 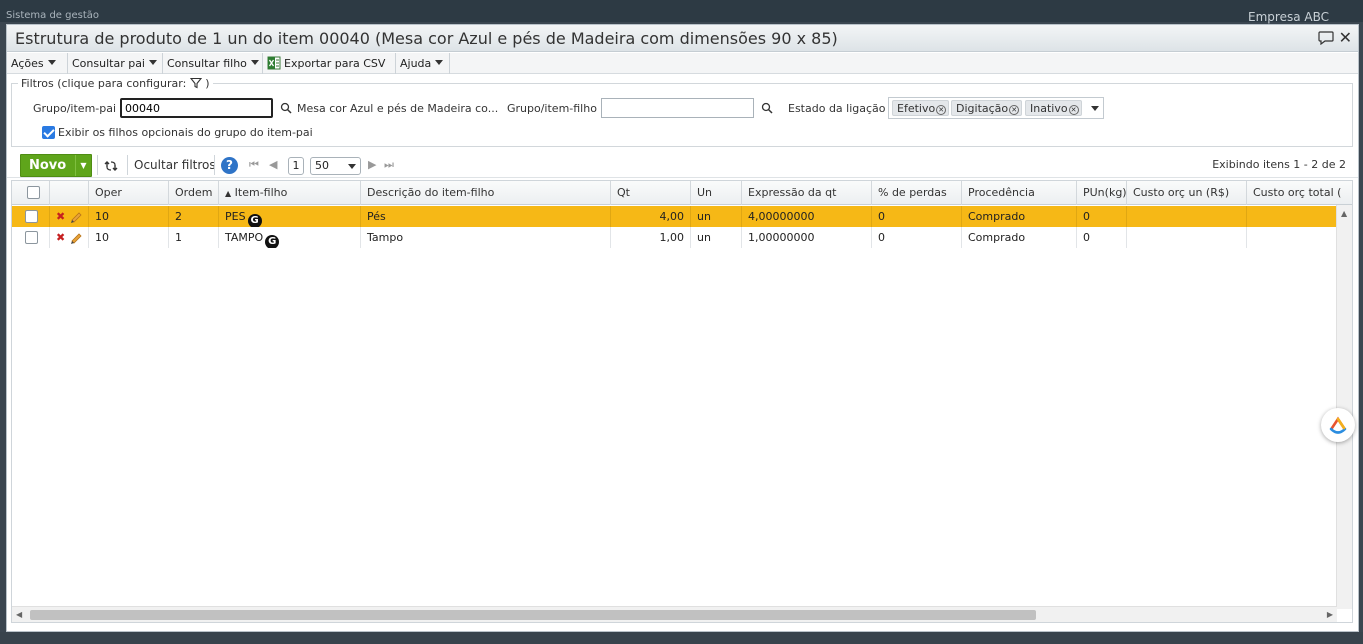 What do you see at coordinates (115, 83) in the screenshot?
I see `filters-legend: Filtros (clique para configurar: )` at bounding box center [115, 83].